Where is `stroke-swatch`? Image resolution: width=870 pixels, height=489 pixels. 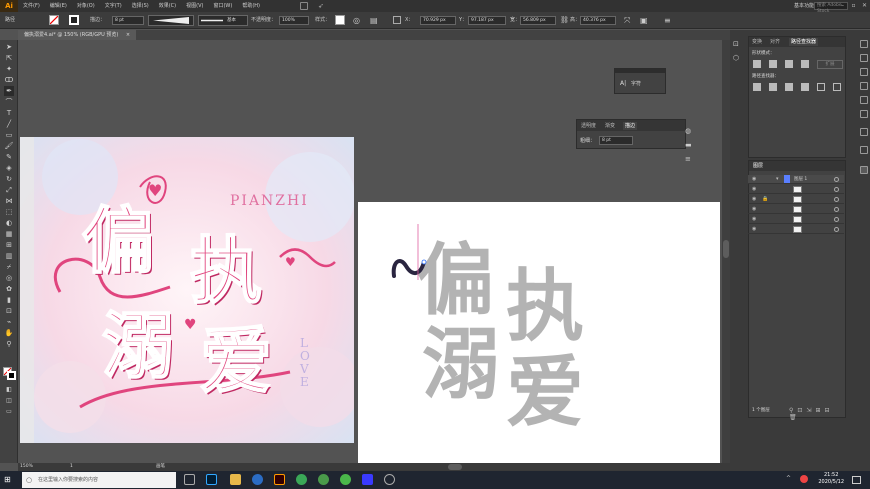
stroke-swatch is located at coordinates (74, 20).